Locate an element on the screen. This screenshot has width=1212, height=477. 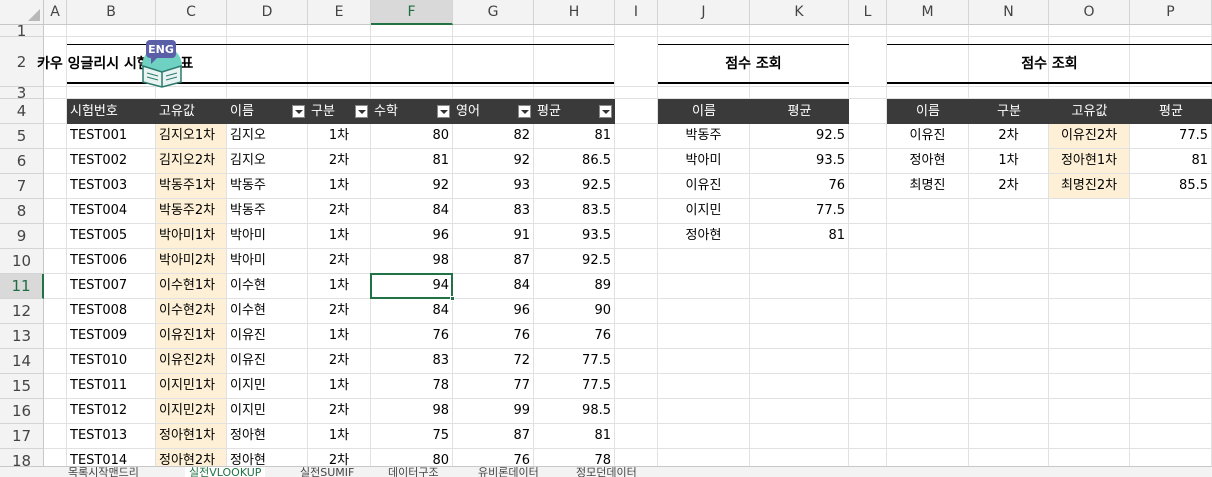
main-cell: 정아현 is located at coordinates (267, 436).